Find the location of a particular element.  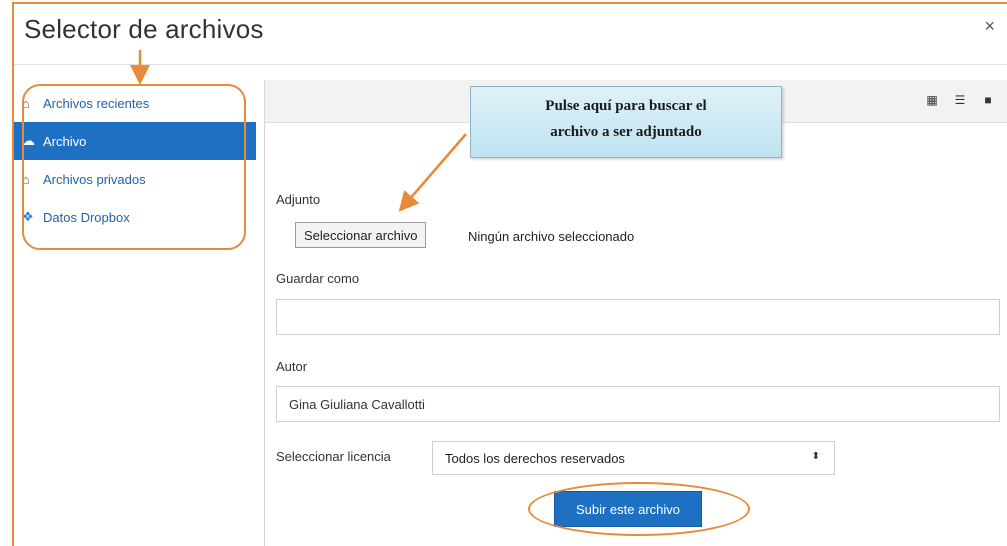

save-as-label: Guardar como is located at coordinates (318, 278).